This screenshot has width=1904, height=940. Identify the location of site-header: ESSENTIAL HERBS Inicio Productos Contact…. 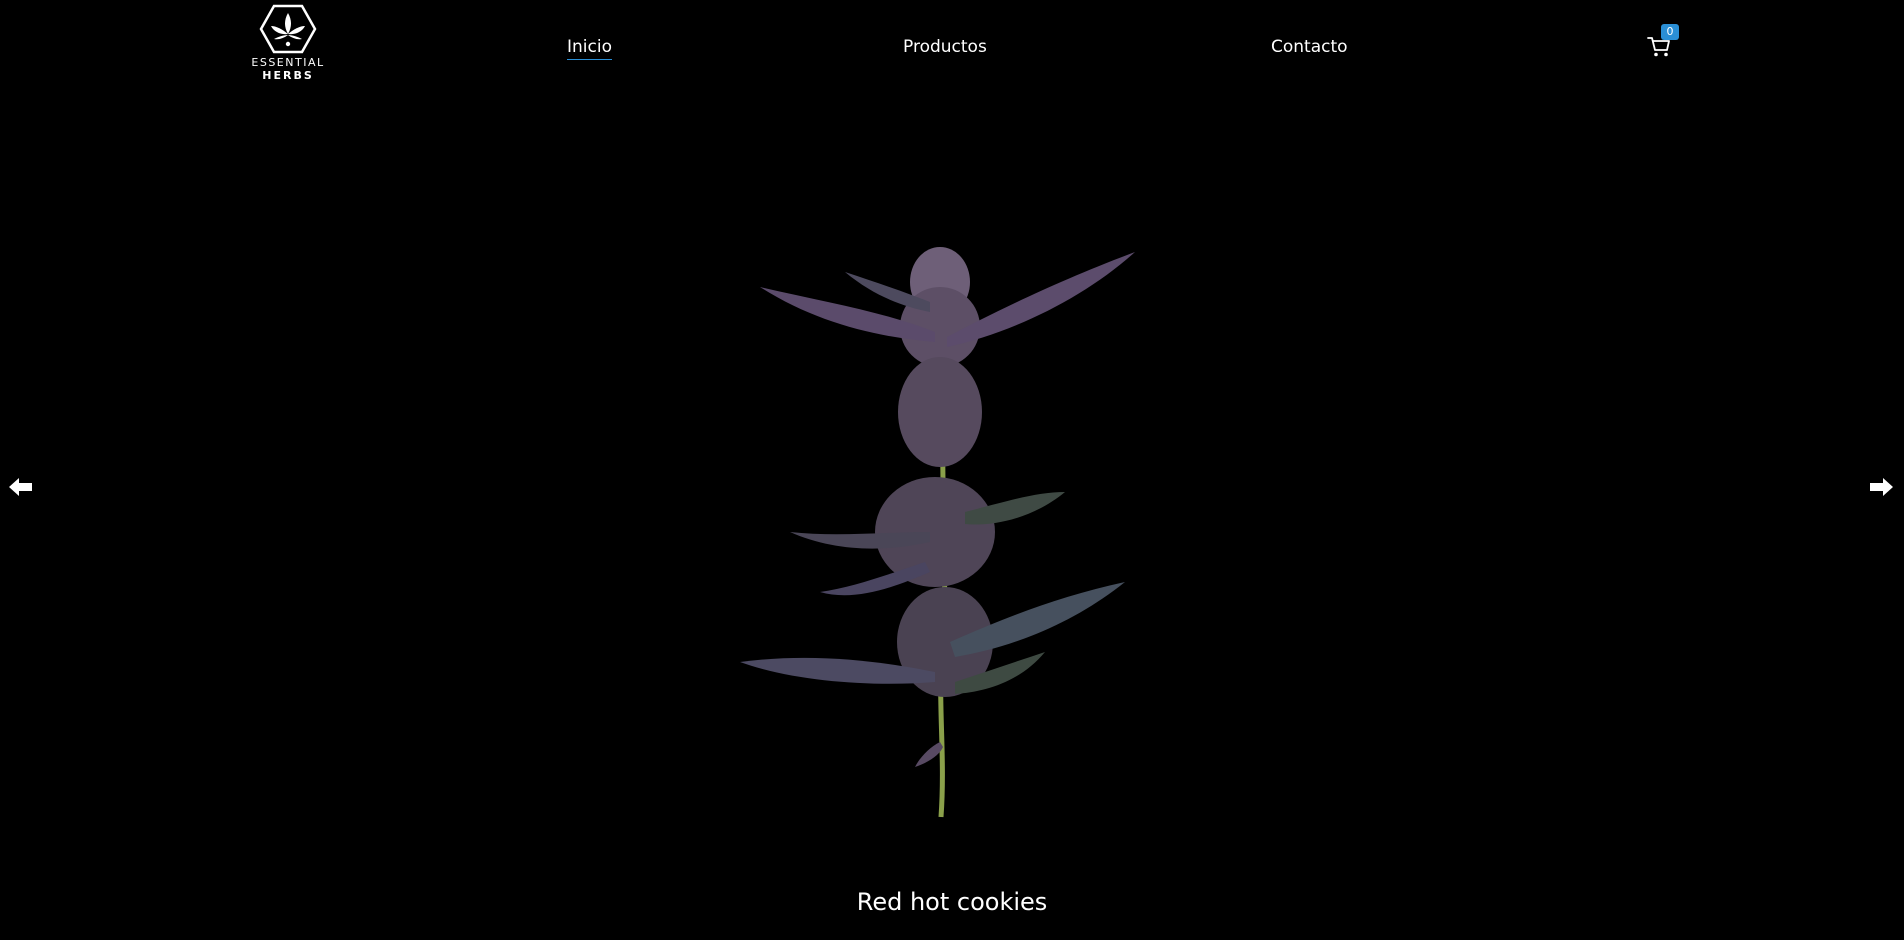
(952, 46).